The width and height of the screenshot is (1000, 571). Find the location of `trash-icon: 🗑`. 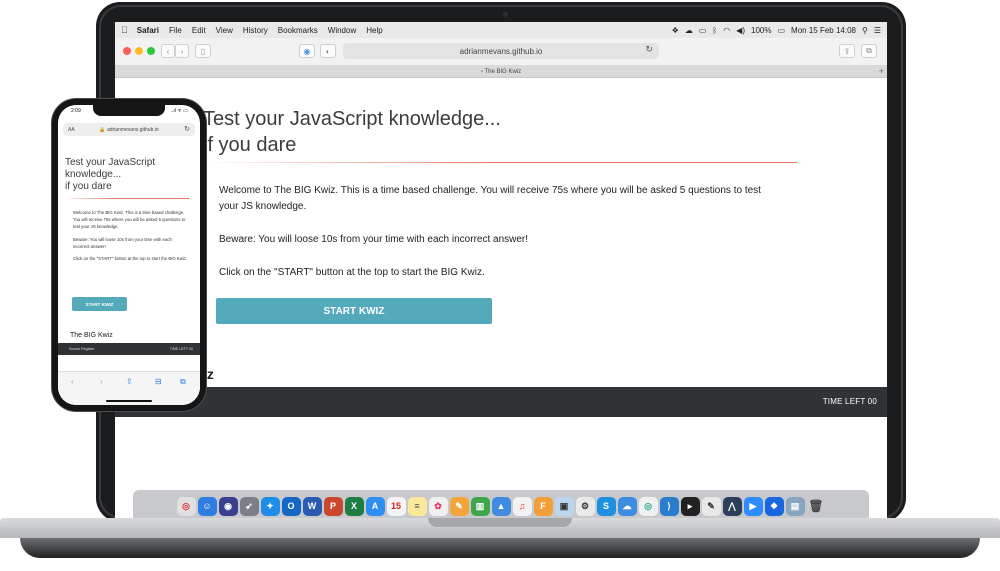

trash-icon: 🗑 is located at coordinates (816, 506).